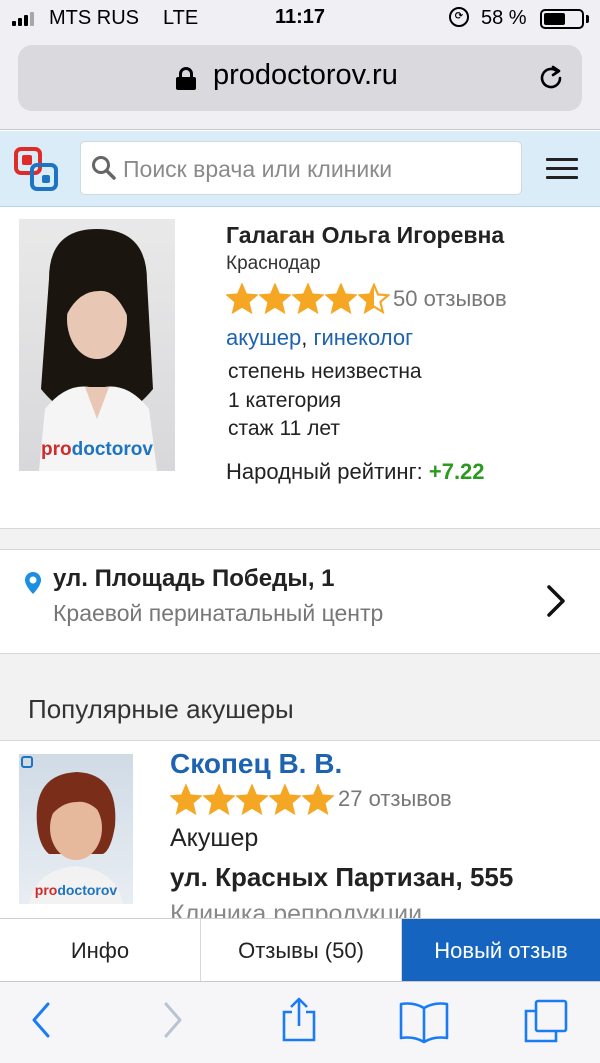 The height and width of the screenshot is (1063, 600). Describe the element at coordinates (27, 762) in the screenshot. I see `photo-badge-icon` at that location.